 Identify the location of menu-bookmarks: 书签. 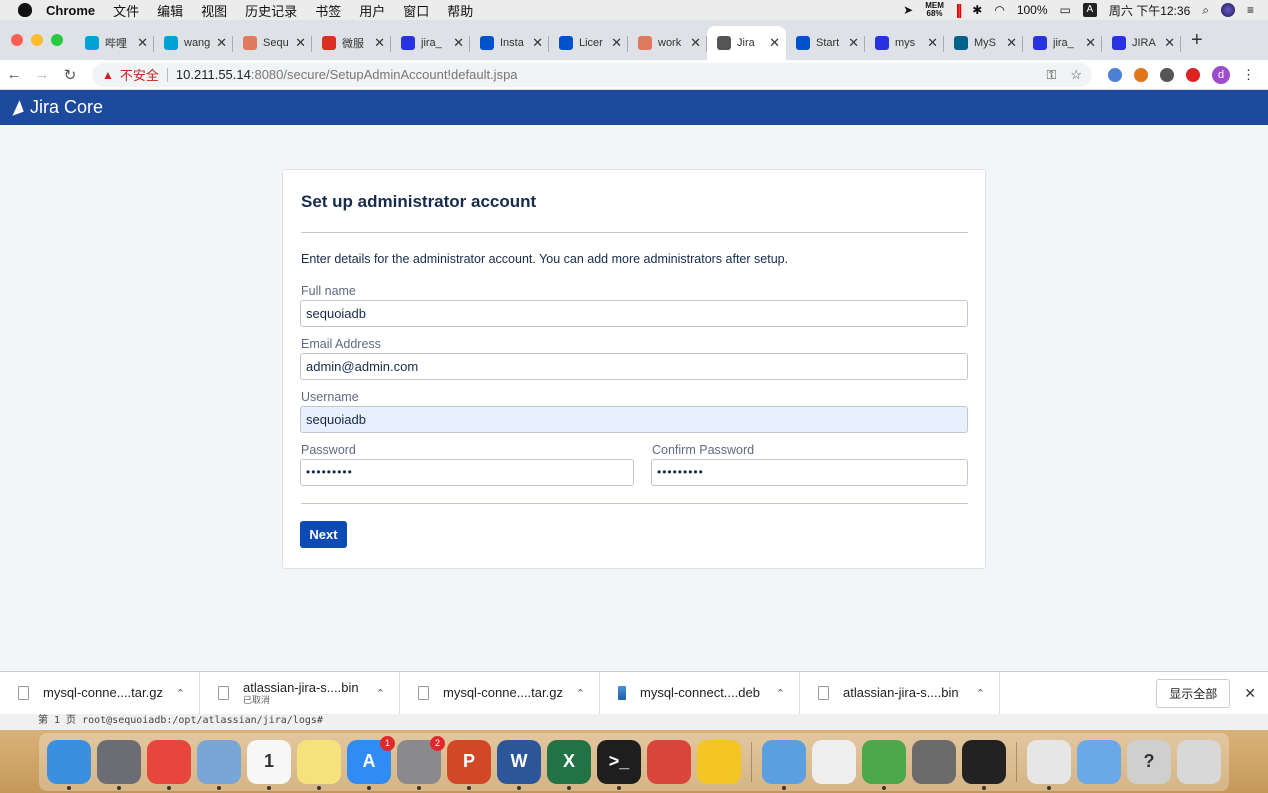
(328, 10).